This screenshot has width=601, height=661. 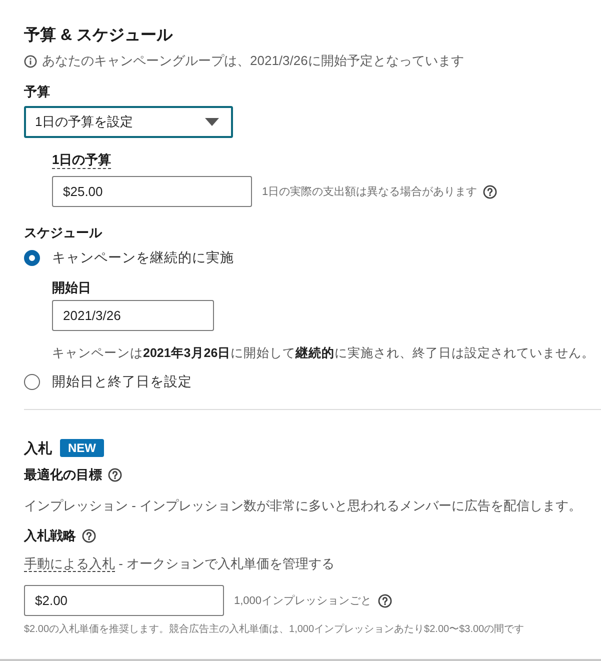 I want to click on bid-strategy-label: 入札戦略, so click(x=50, y=536).